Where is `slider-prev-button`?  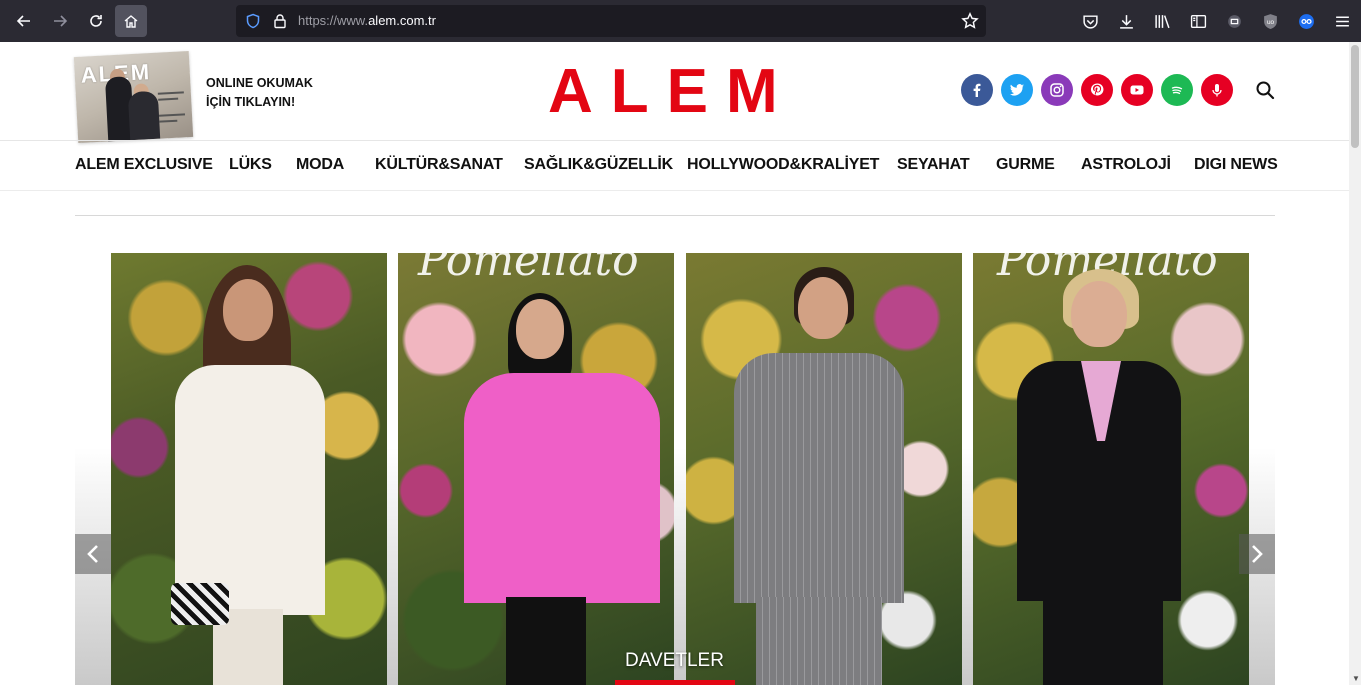 slider-prev-button is located at coordinates (93, 554).